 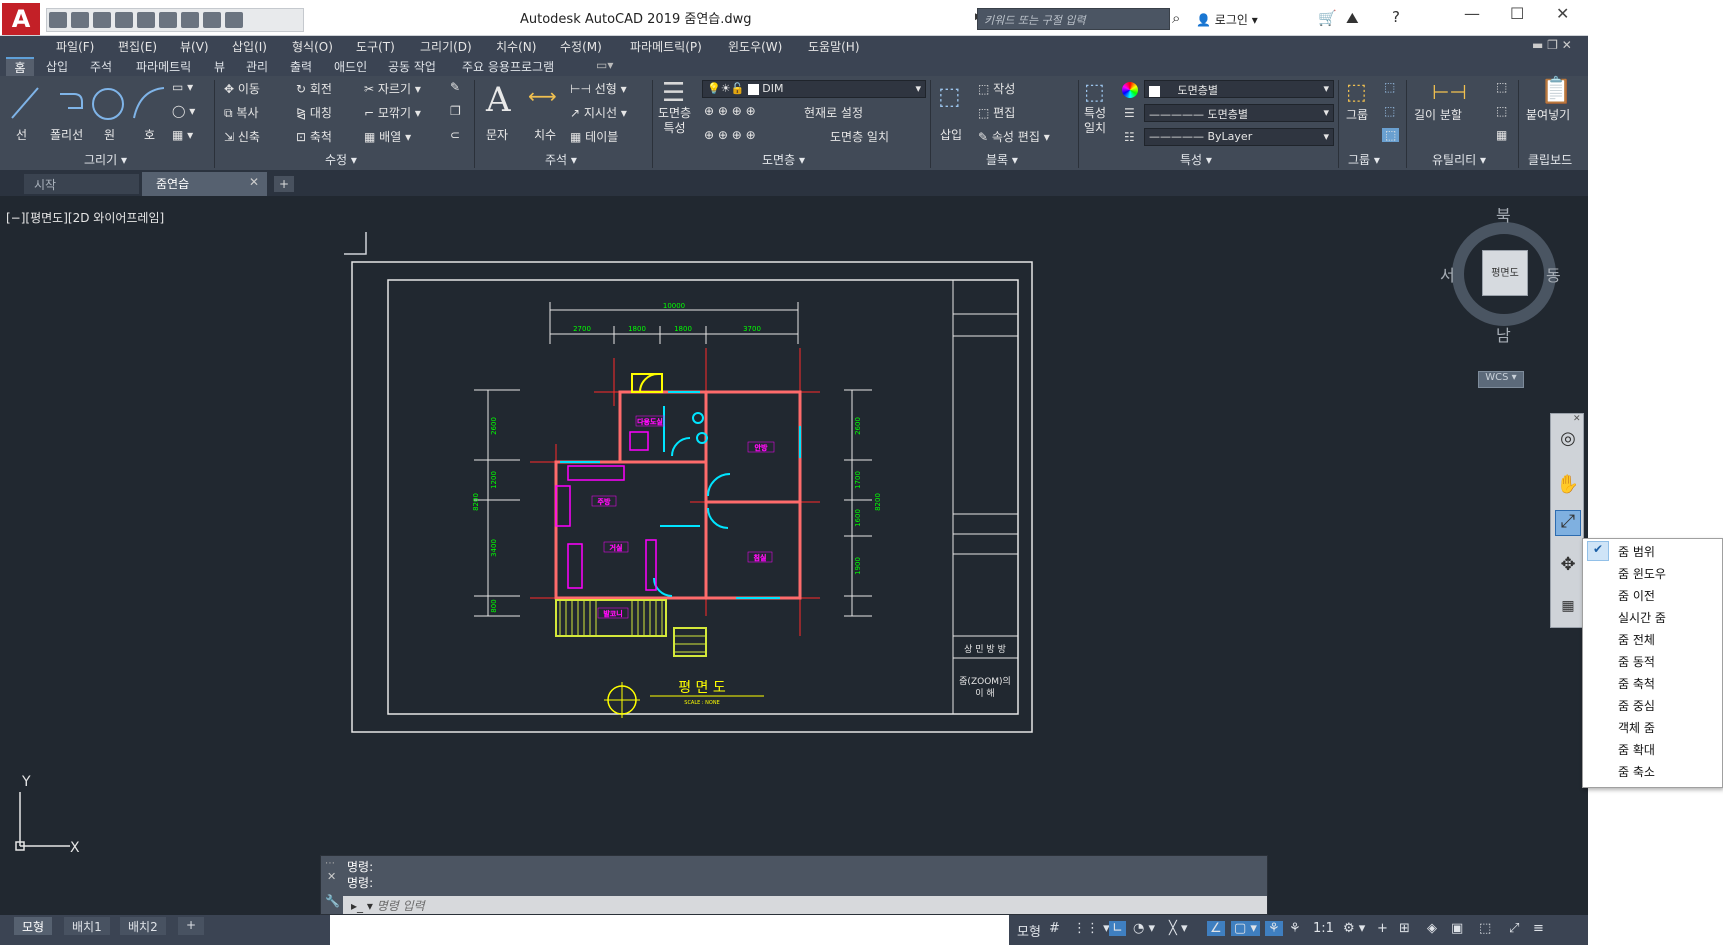 I want to click on measure-icon: ⊢⊣, so click(x=1449, y=92).